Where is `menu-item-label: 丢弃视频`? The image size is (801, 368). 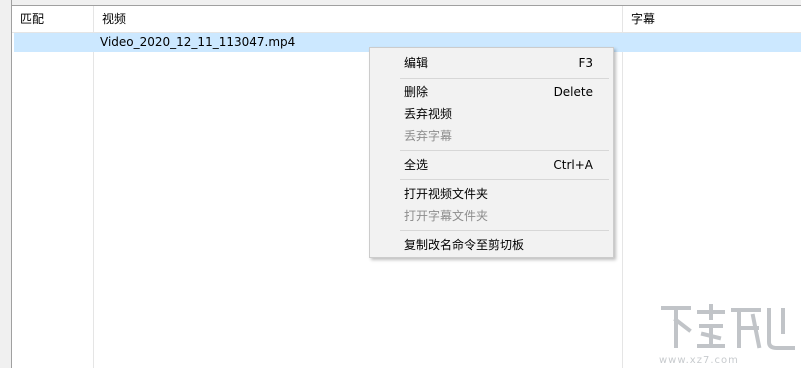 menu-item-label: 丢弃视频 is located at coordinates (428, 114).